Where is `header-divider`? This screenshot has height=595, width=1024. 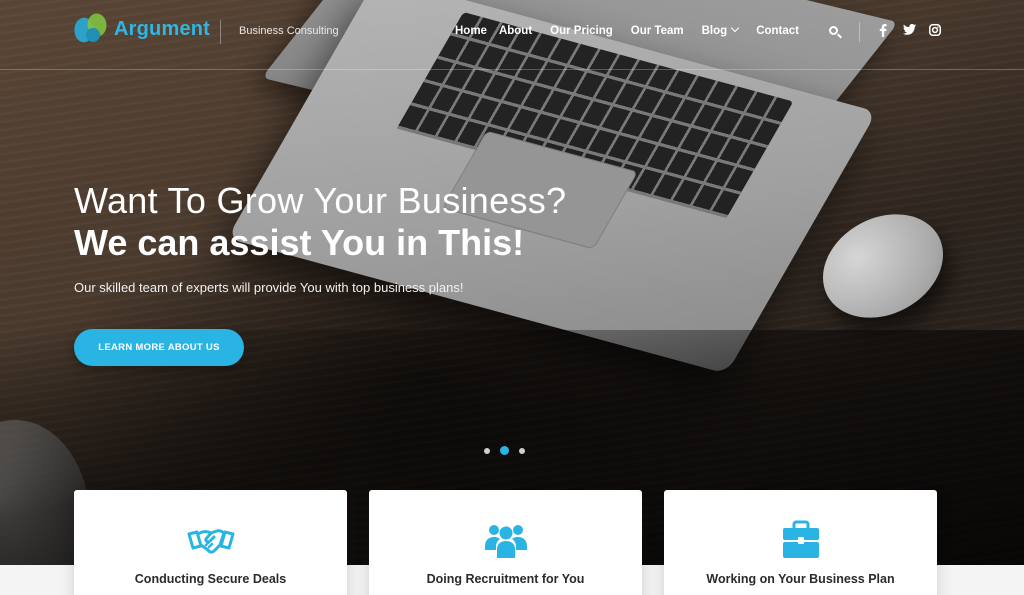
header-divider is located at coordinates (220, 32).